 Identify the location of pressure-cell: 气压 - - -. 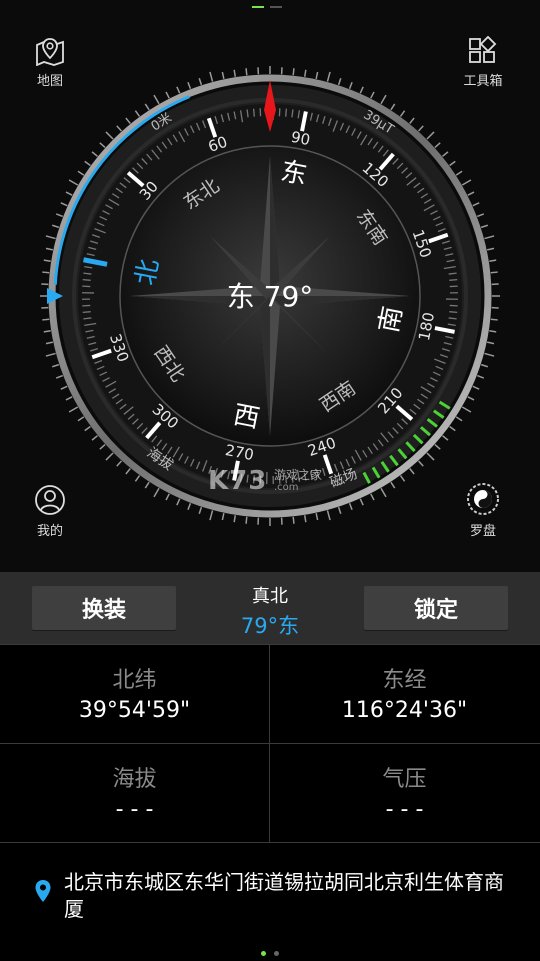
(404, 792).